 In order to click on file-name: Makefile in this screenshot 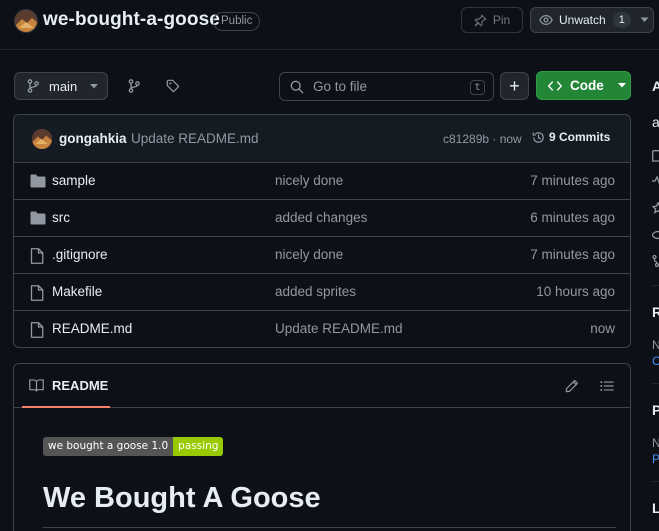, I will do `click(77, 291)`.